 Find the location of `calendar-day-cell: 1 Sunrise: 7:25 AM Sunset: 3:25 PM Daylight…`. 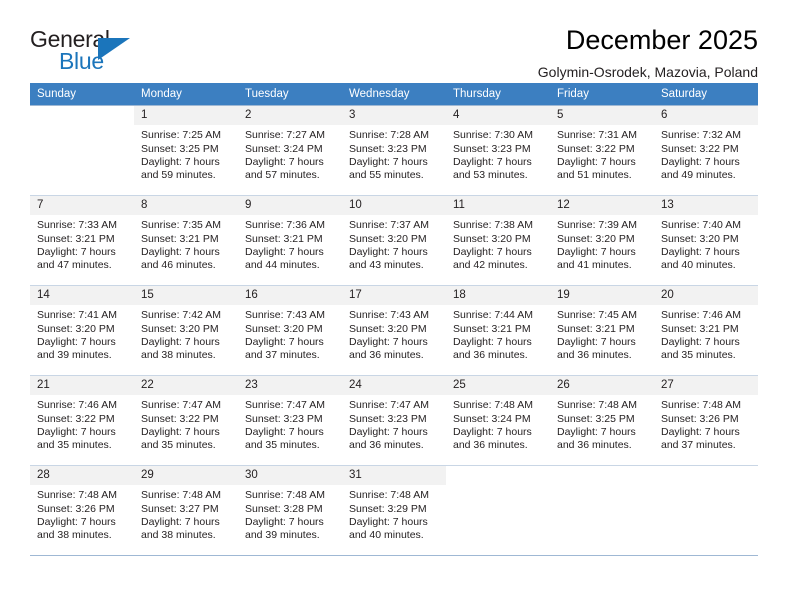

calendar-day-cell: 1 Sunrise: 7:25 AM Sunset: 3:25 PM Daylight… is located at coordinates (186, 150).